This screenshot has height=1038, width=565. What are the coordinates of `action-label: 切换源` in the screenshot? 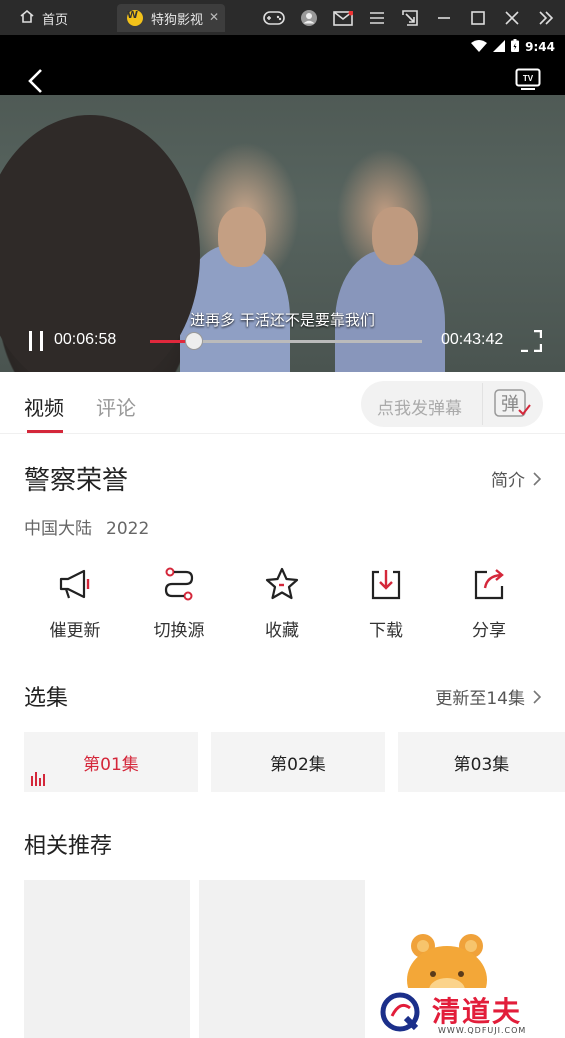 It's located at (179, 631).